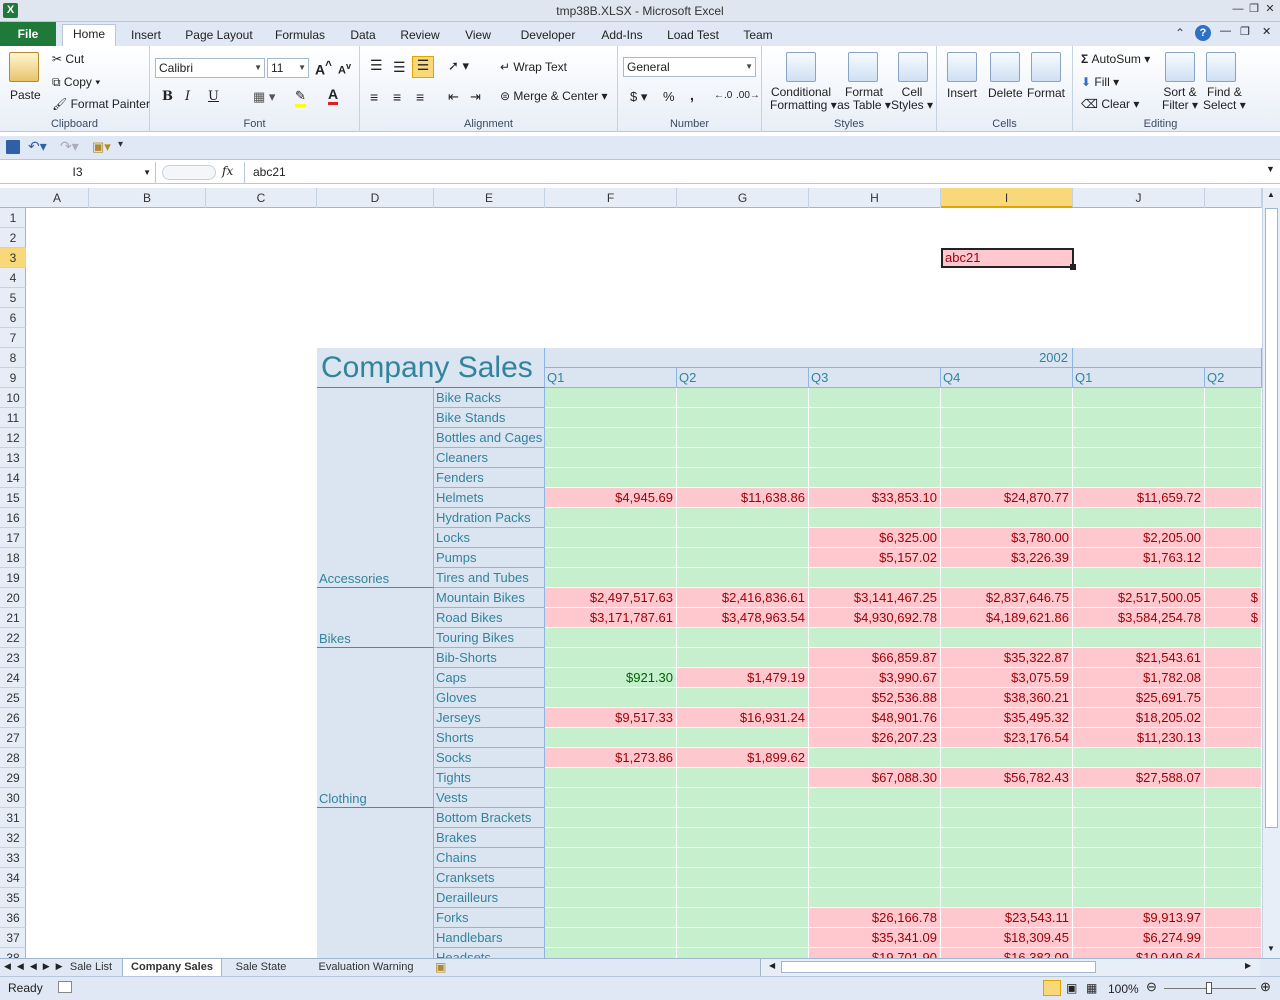  Describe the element at coordinates (1052, 988) in the screenshot. I see `normal-view-icon` at that location.